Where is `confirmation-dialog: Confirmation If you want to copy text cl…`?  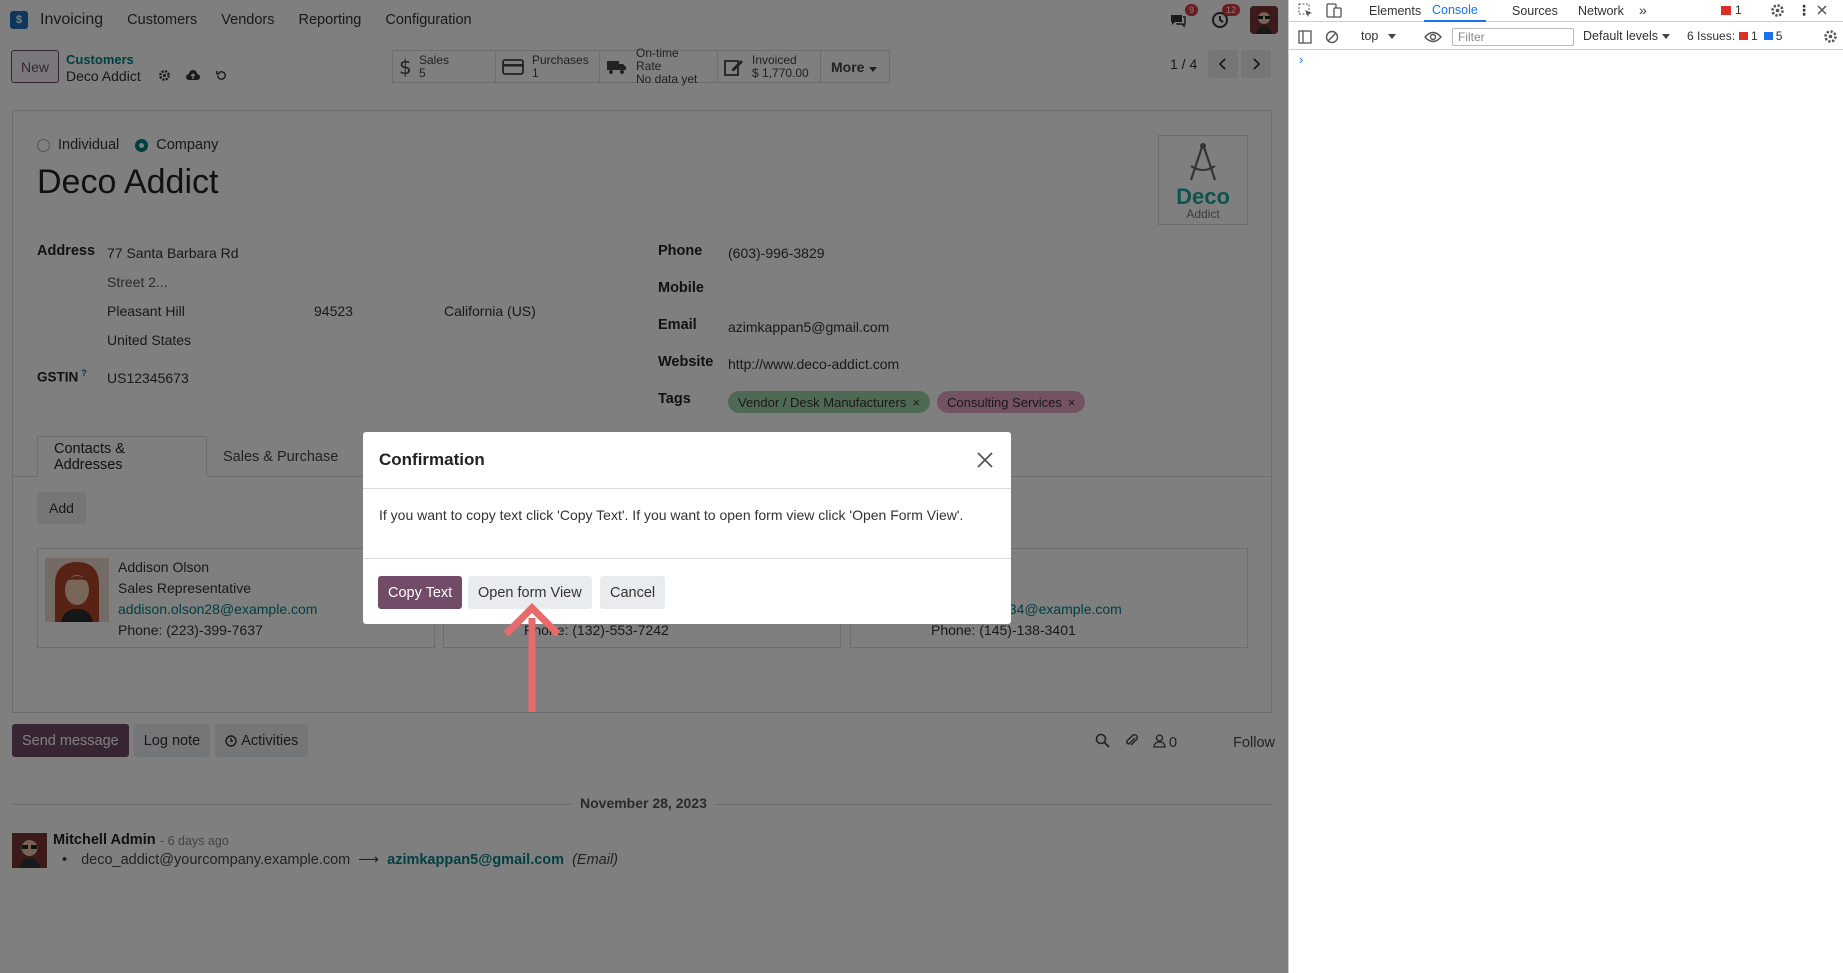
confirmation-dialog: Confirmation If you want to copy text cl… is located at coordinates (687, 528).